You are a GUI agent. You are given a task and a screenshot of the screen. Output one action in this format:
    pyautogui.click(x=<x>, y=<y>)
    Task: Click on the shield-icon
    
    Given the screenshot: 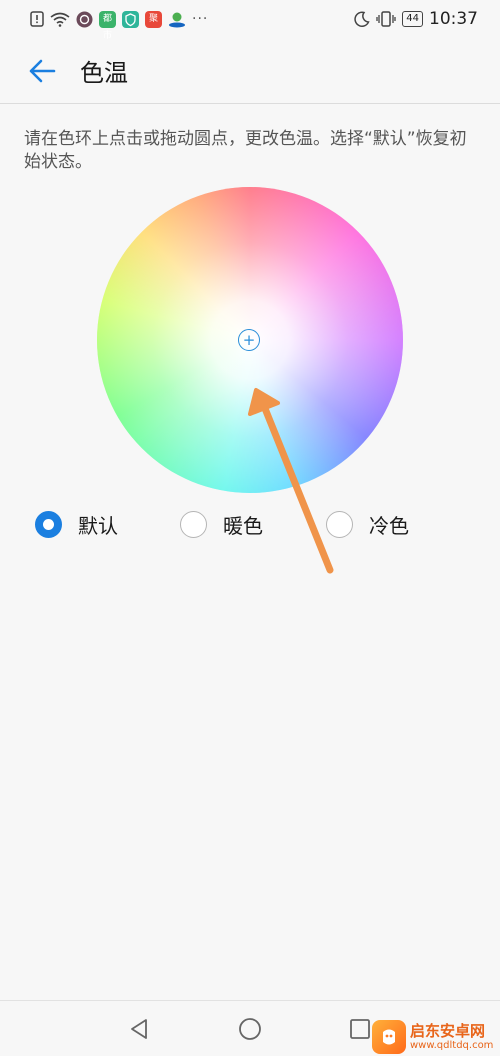 What is the action you would take?
    pyautogui.click(x=130, y=19)
    